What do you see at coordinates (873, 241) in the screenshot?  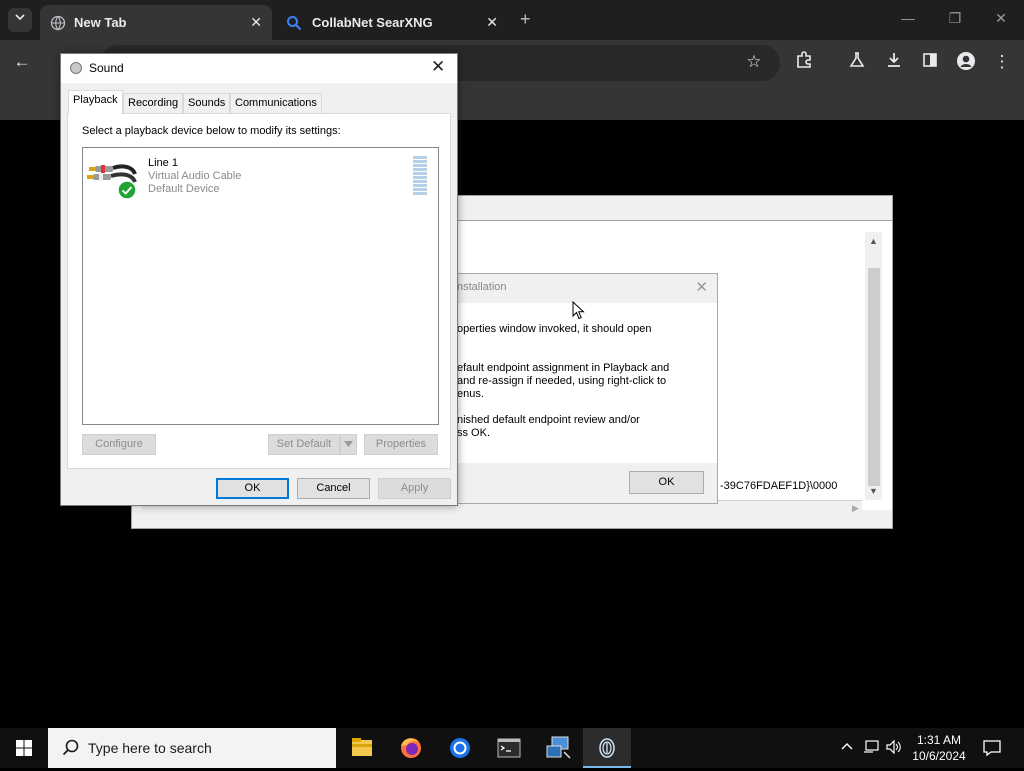 I see `scroll-up-icon: ▲` at bounding box center [873, 241].